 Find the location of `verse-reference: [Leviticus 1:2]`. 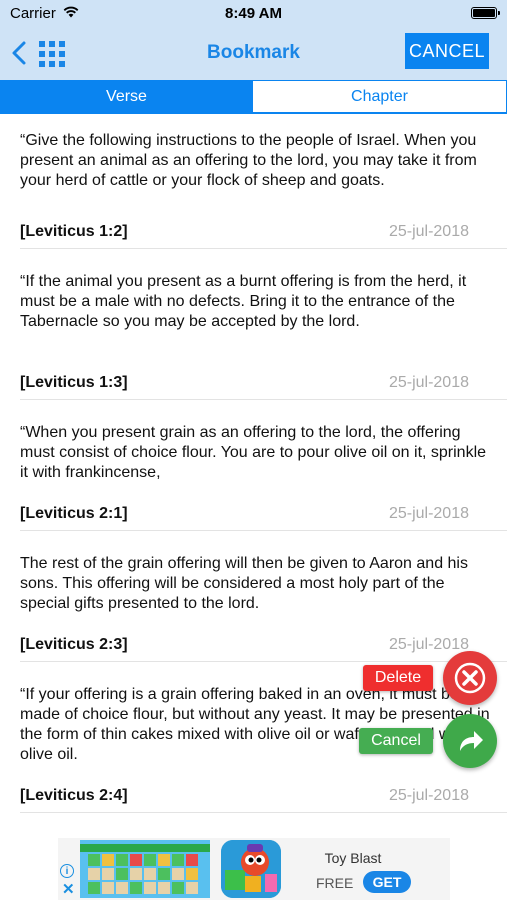

verse-reference: [Leviticus 1:2] is located at coordinates (74, 231).